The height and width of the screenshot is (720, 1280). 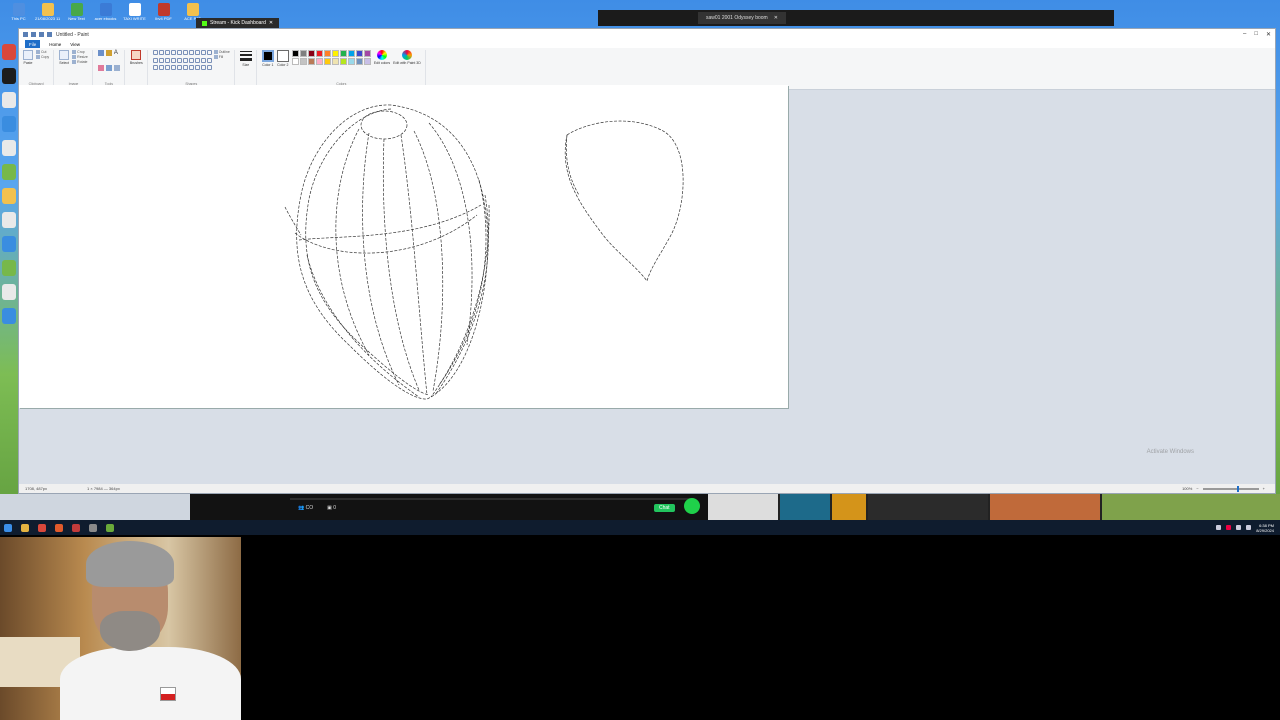 What do you see at coordinates (1256, 34) in the screenshot?
I see `maximize-button: □` at bounding box center [1256, 34].